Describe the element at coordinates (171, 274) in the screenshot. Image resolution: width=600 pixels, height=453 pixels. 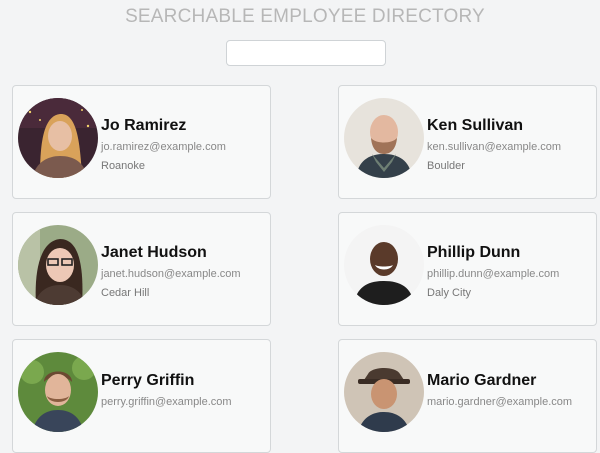
I see `employee-email: janet.hudson@example.com` at that location.